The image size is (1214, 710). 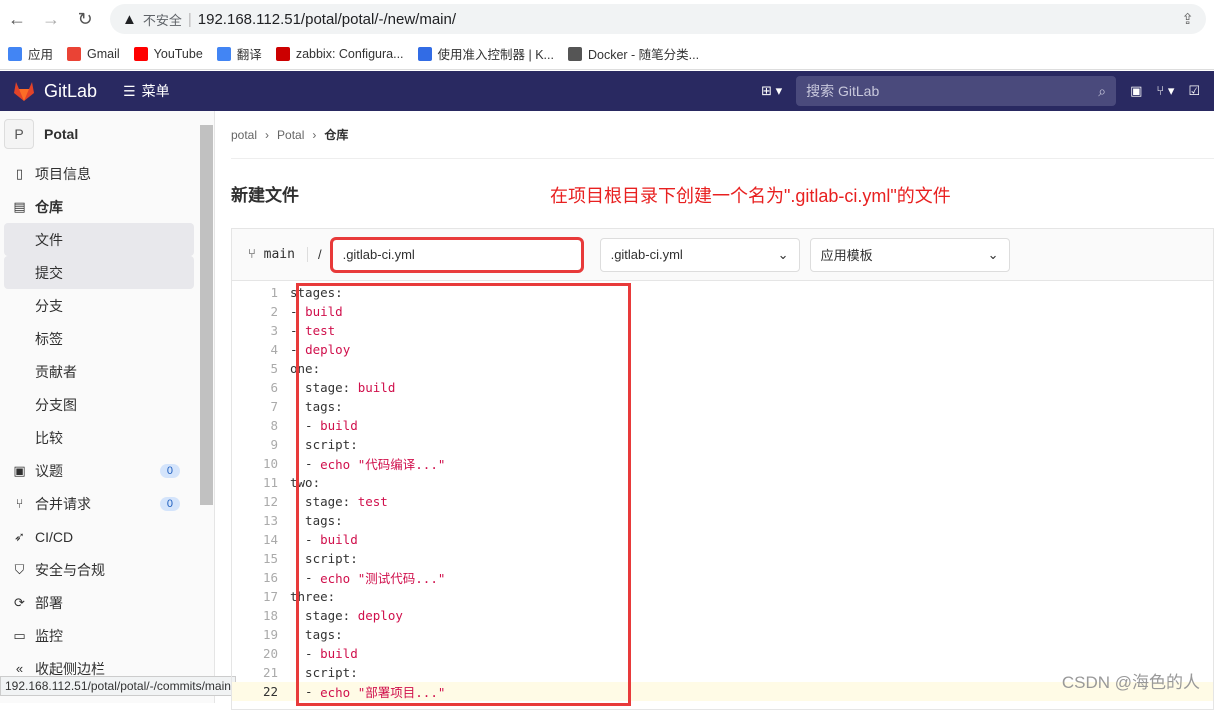 What do you see at coordinates (722, 135) in the screenshot?
I see `breadcrumb: potal › Potal › 仓库` at bounding box center [722, 135].